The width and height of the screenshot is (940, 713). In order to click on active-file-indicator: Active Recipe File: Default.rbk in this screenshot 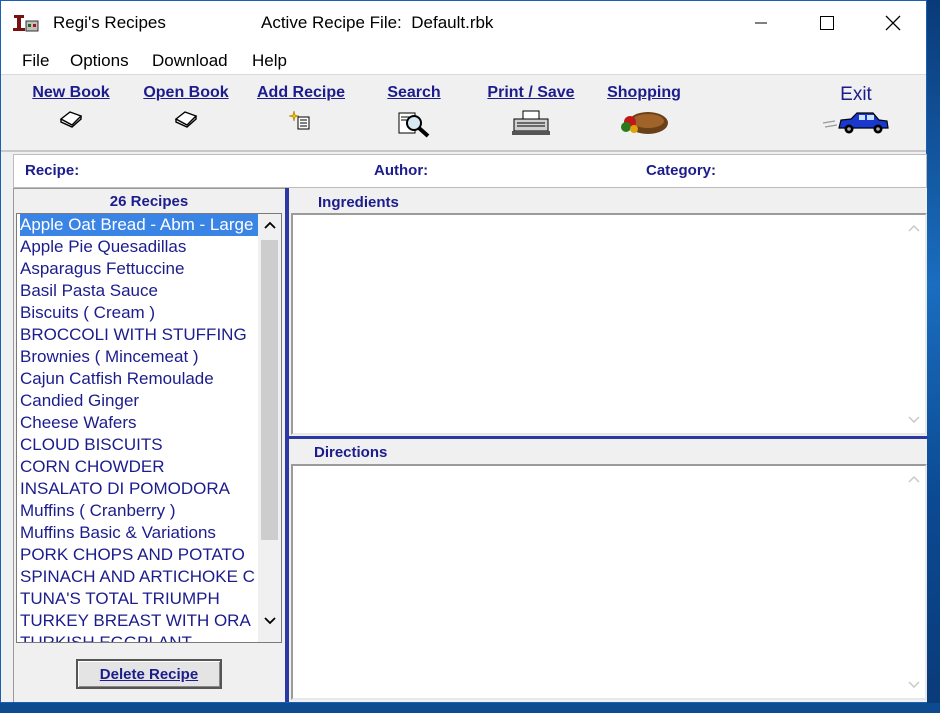, I will do `click(377, 23)`.